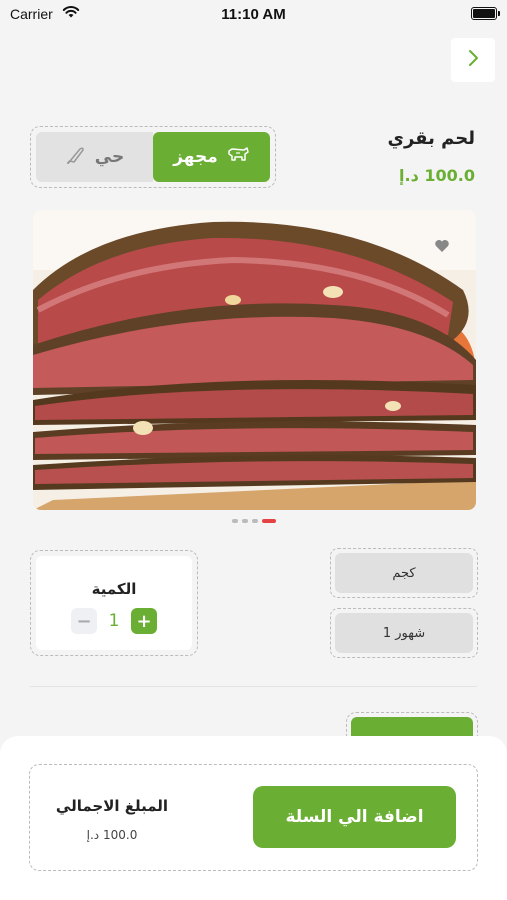 Image resolution: width=507 pixels, height=900 pixels. Describe the element at coordinates (195, 157) in the screenshot. I see `type-option-prepared-label: مجهز` at that location.